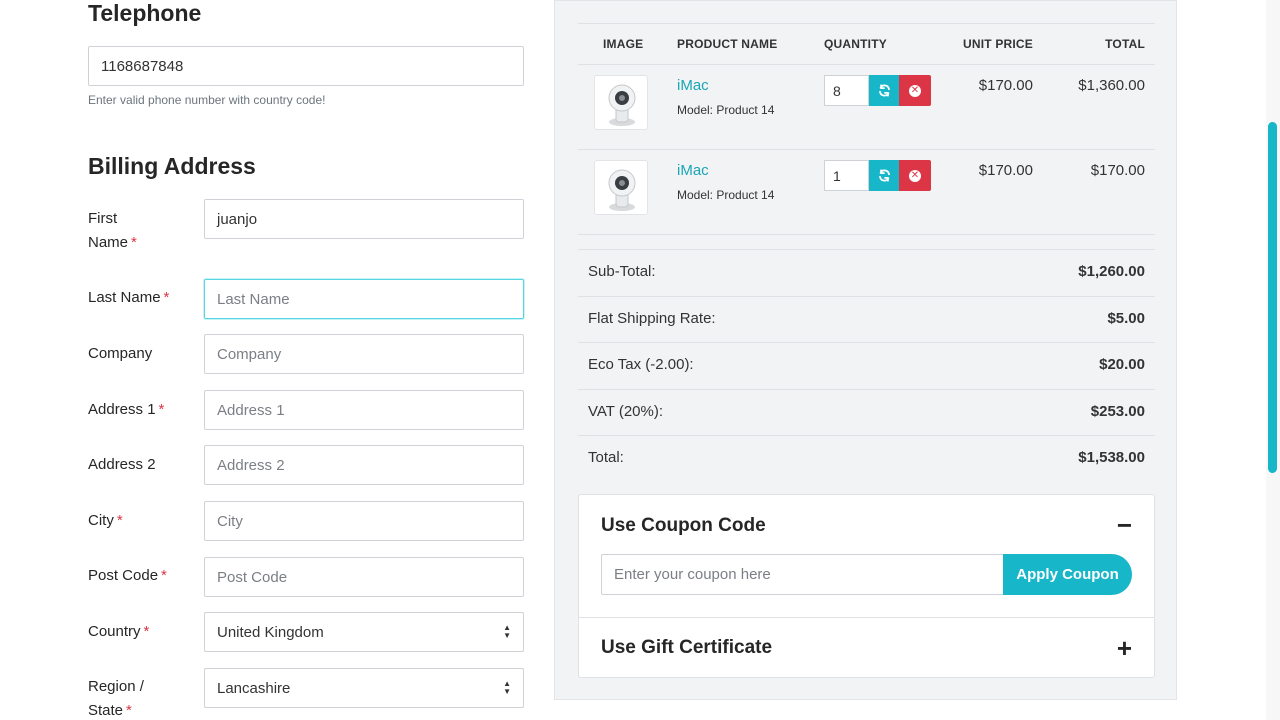 The width and height of the screenshot is (1280, 720). Describe the element at coordinates (364, 465) in the screenshot. I see `address-2-input: Address 2` at that location.